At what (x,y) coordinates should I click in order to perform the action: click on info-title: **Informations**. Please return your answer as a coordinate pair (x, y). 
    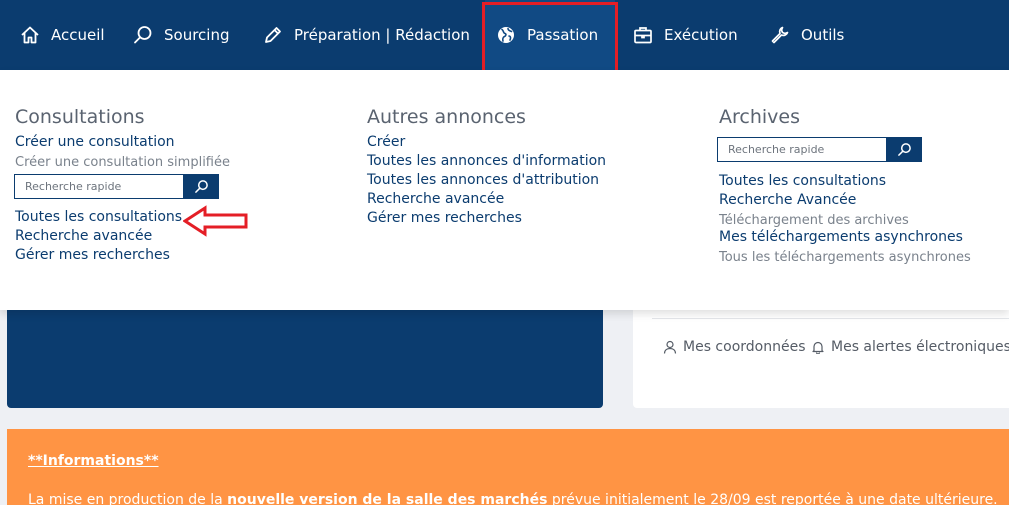
    Looking at the image, I should click on (93, 461).